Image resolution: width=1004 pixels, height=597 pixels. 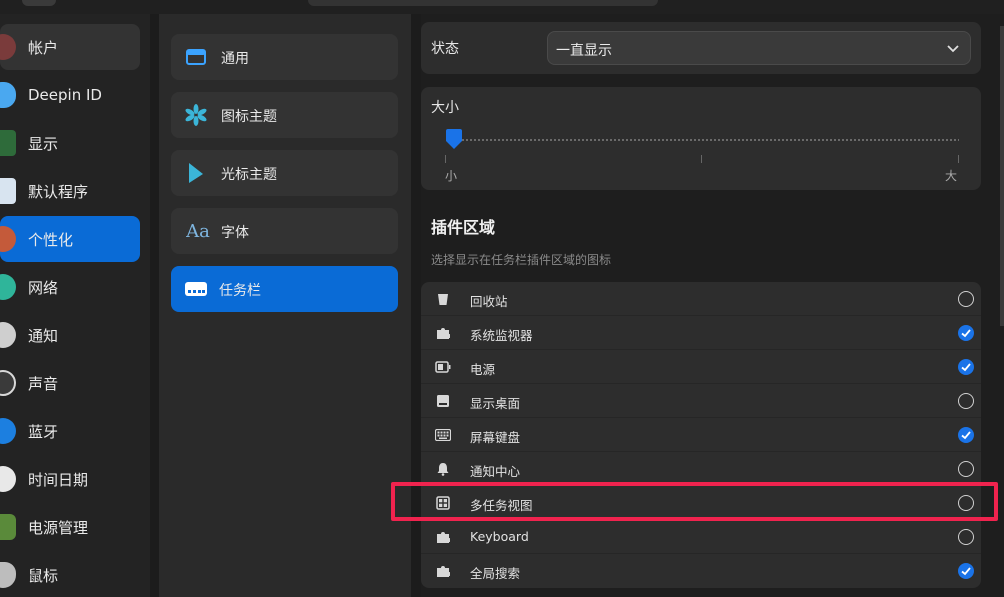 I want to click on bluetooth-icon, so click(x=8, y=431).